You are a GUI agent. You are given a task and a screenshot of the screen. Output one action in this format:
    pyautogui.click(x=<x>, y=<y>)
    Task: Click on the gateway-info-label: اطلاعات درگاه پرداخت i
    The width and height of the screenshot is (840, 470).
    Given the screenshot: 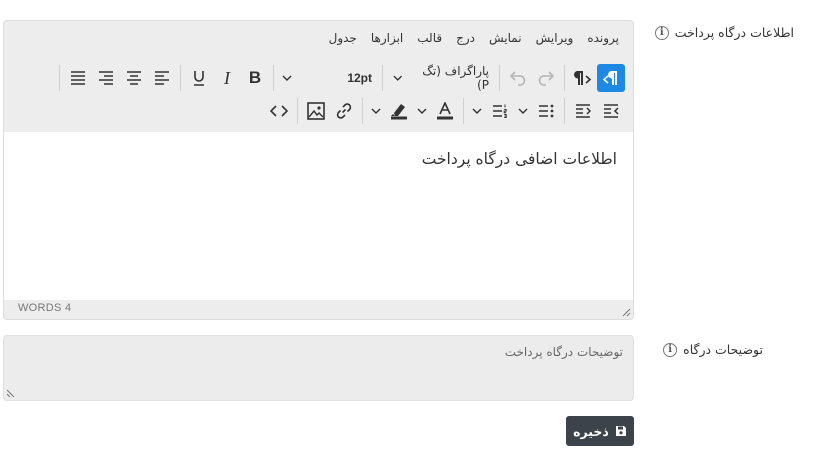 What is the action you would take?
    pyautogui.click(x=724, y=32)
    